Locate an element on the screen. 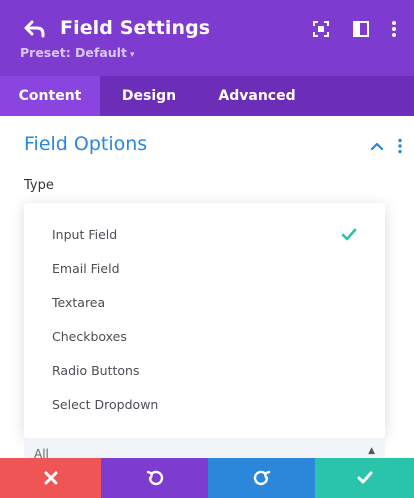  preset-selector: Preset: Default ▾ is located at coordinates (77, 52).